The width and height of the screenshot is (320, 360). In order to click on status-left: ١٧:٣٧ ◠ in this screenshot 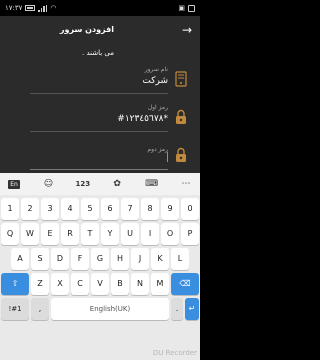, I will do `click(31, 8)`.